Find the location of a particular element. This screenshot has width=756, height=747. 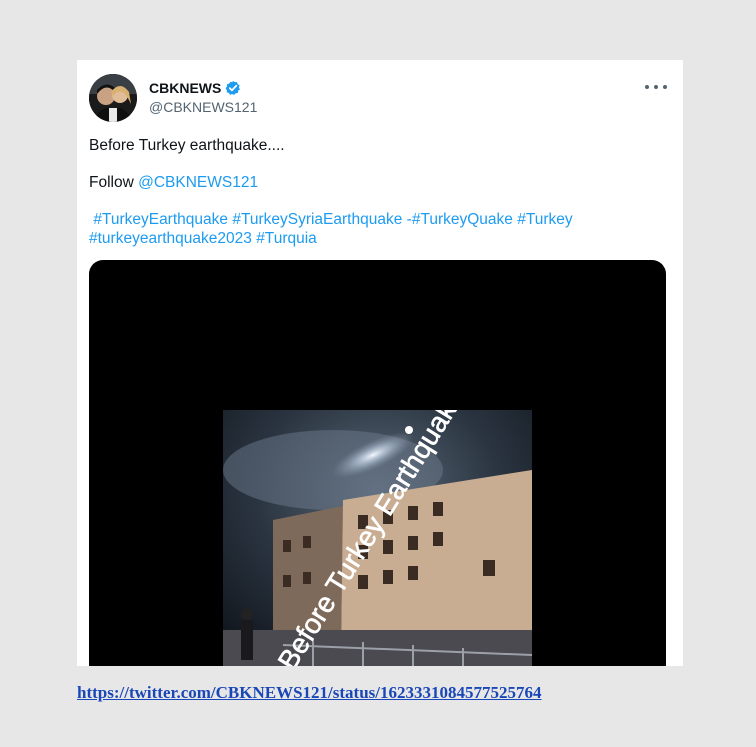

mention-link: @CBKNEWS121 is located at coordinates (198, 182).